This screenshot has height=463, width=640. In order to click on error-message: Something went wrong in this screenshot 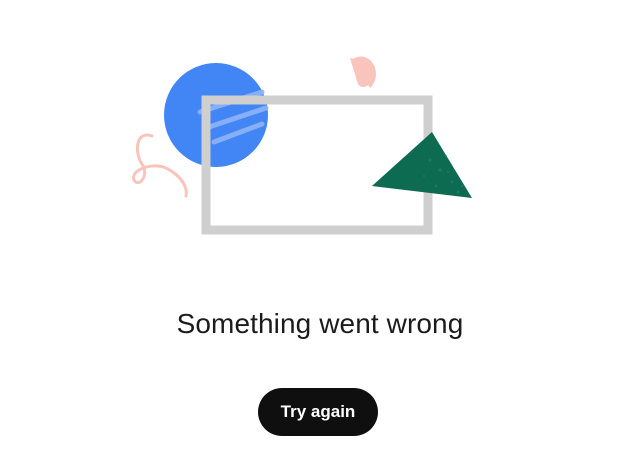, I will do `click(320, 323)`.